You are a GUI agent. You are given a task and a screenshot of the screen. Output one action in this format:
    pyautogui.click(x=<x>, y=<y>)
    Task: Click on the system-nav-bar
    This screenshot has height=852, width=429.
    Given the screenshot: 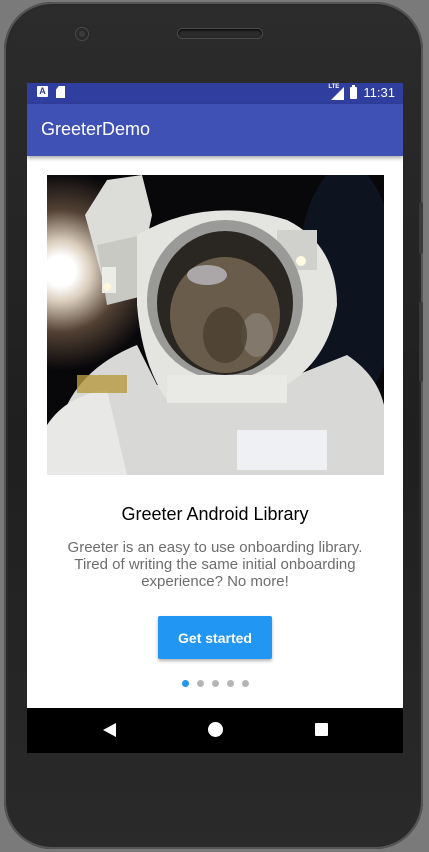 What is the action you would take?
    pyautogui.click(x=215, y=730)
    